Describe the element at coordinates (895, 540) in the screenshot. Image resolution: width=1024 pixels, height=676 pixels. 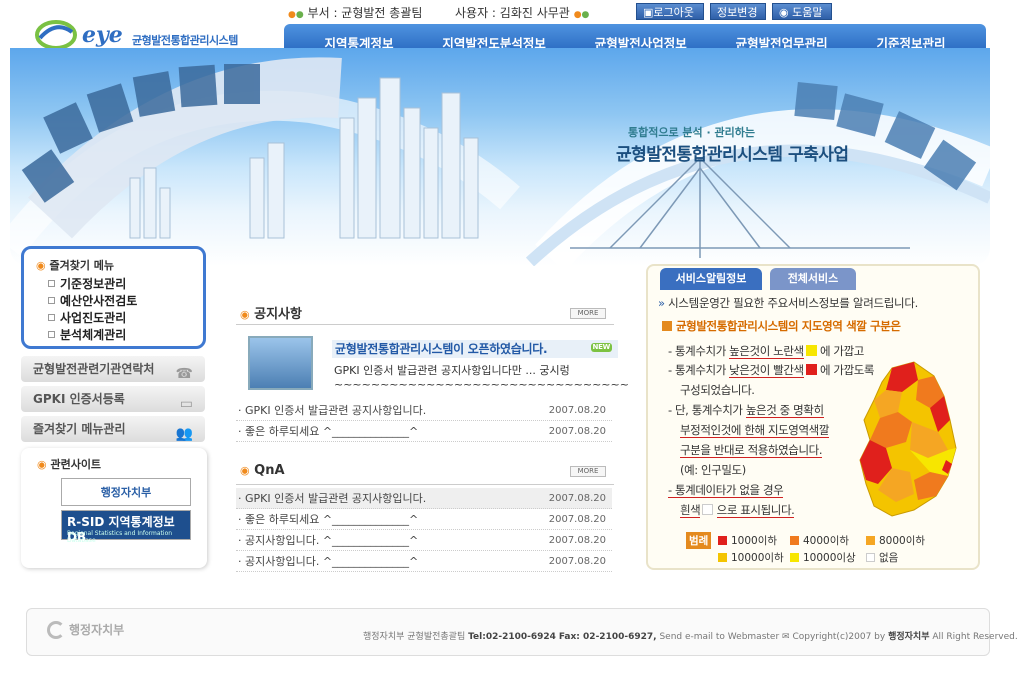
I see `legend-item: 8000이하` at that location.